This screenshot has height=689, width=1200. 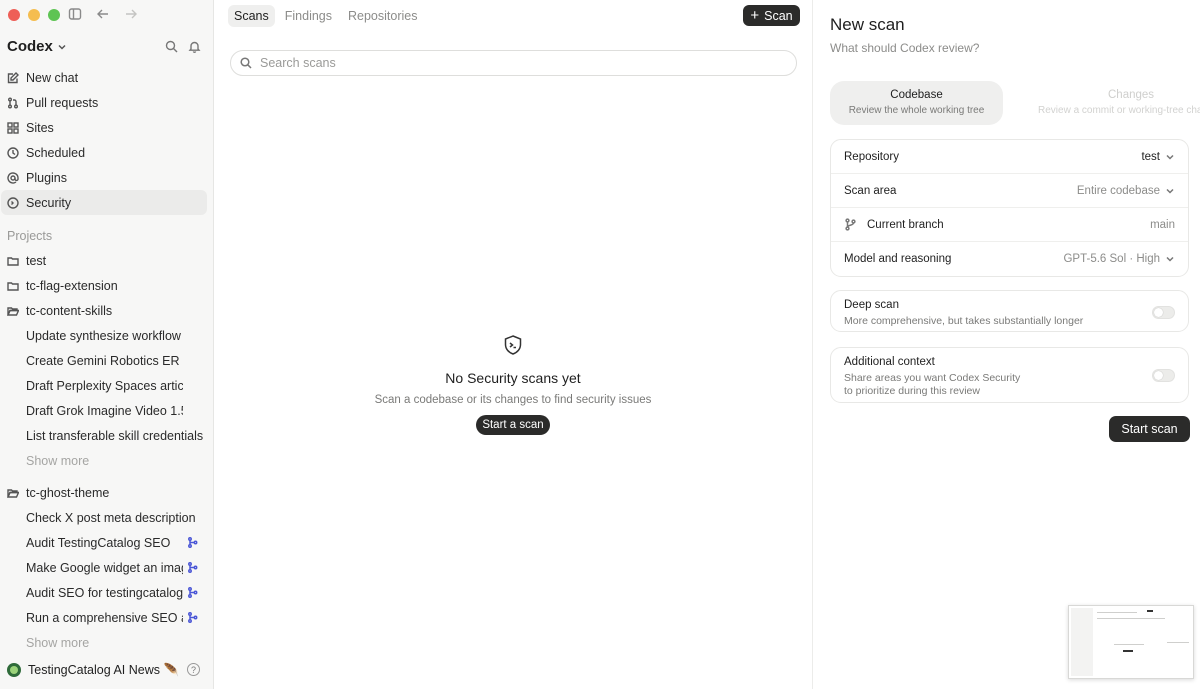 I want to click on branch-value: main, so click(x=1162, y=224).